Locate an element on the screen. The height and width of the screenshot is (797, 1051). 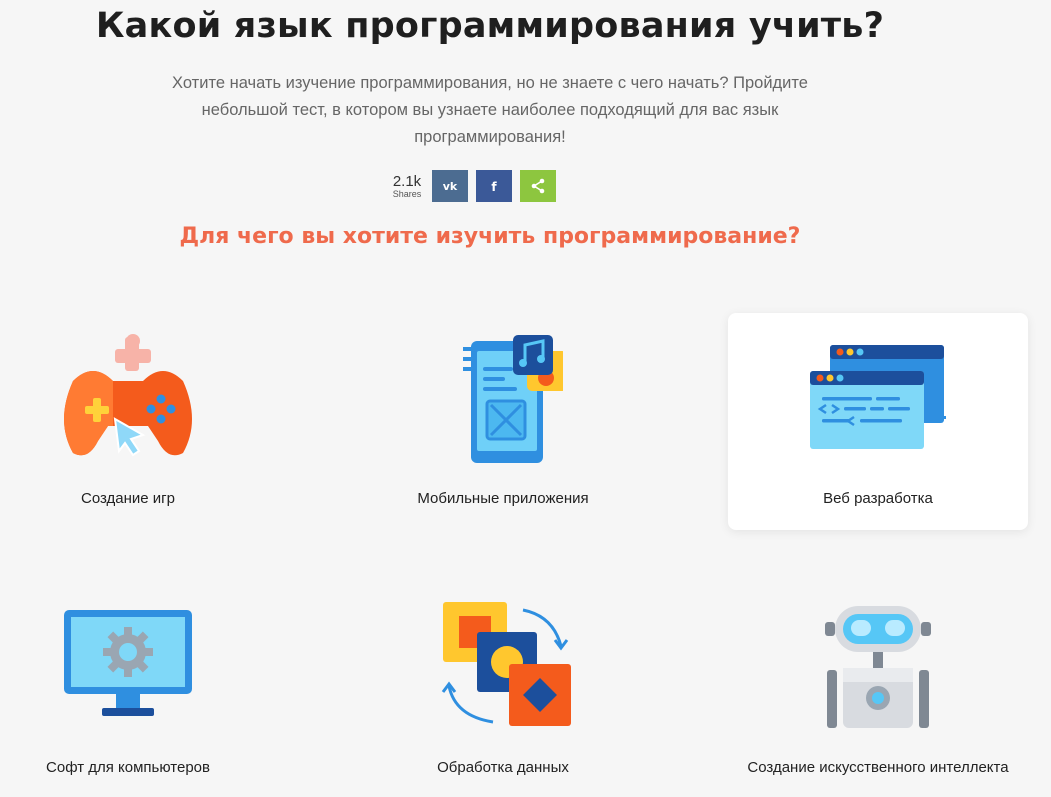
mobile-app-icon is located at coordinates (513, 399).